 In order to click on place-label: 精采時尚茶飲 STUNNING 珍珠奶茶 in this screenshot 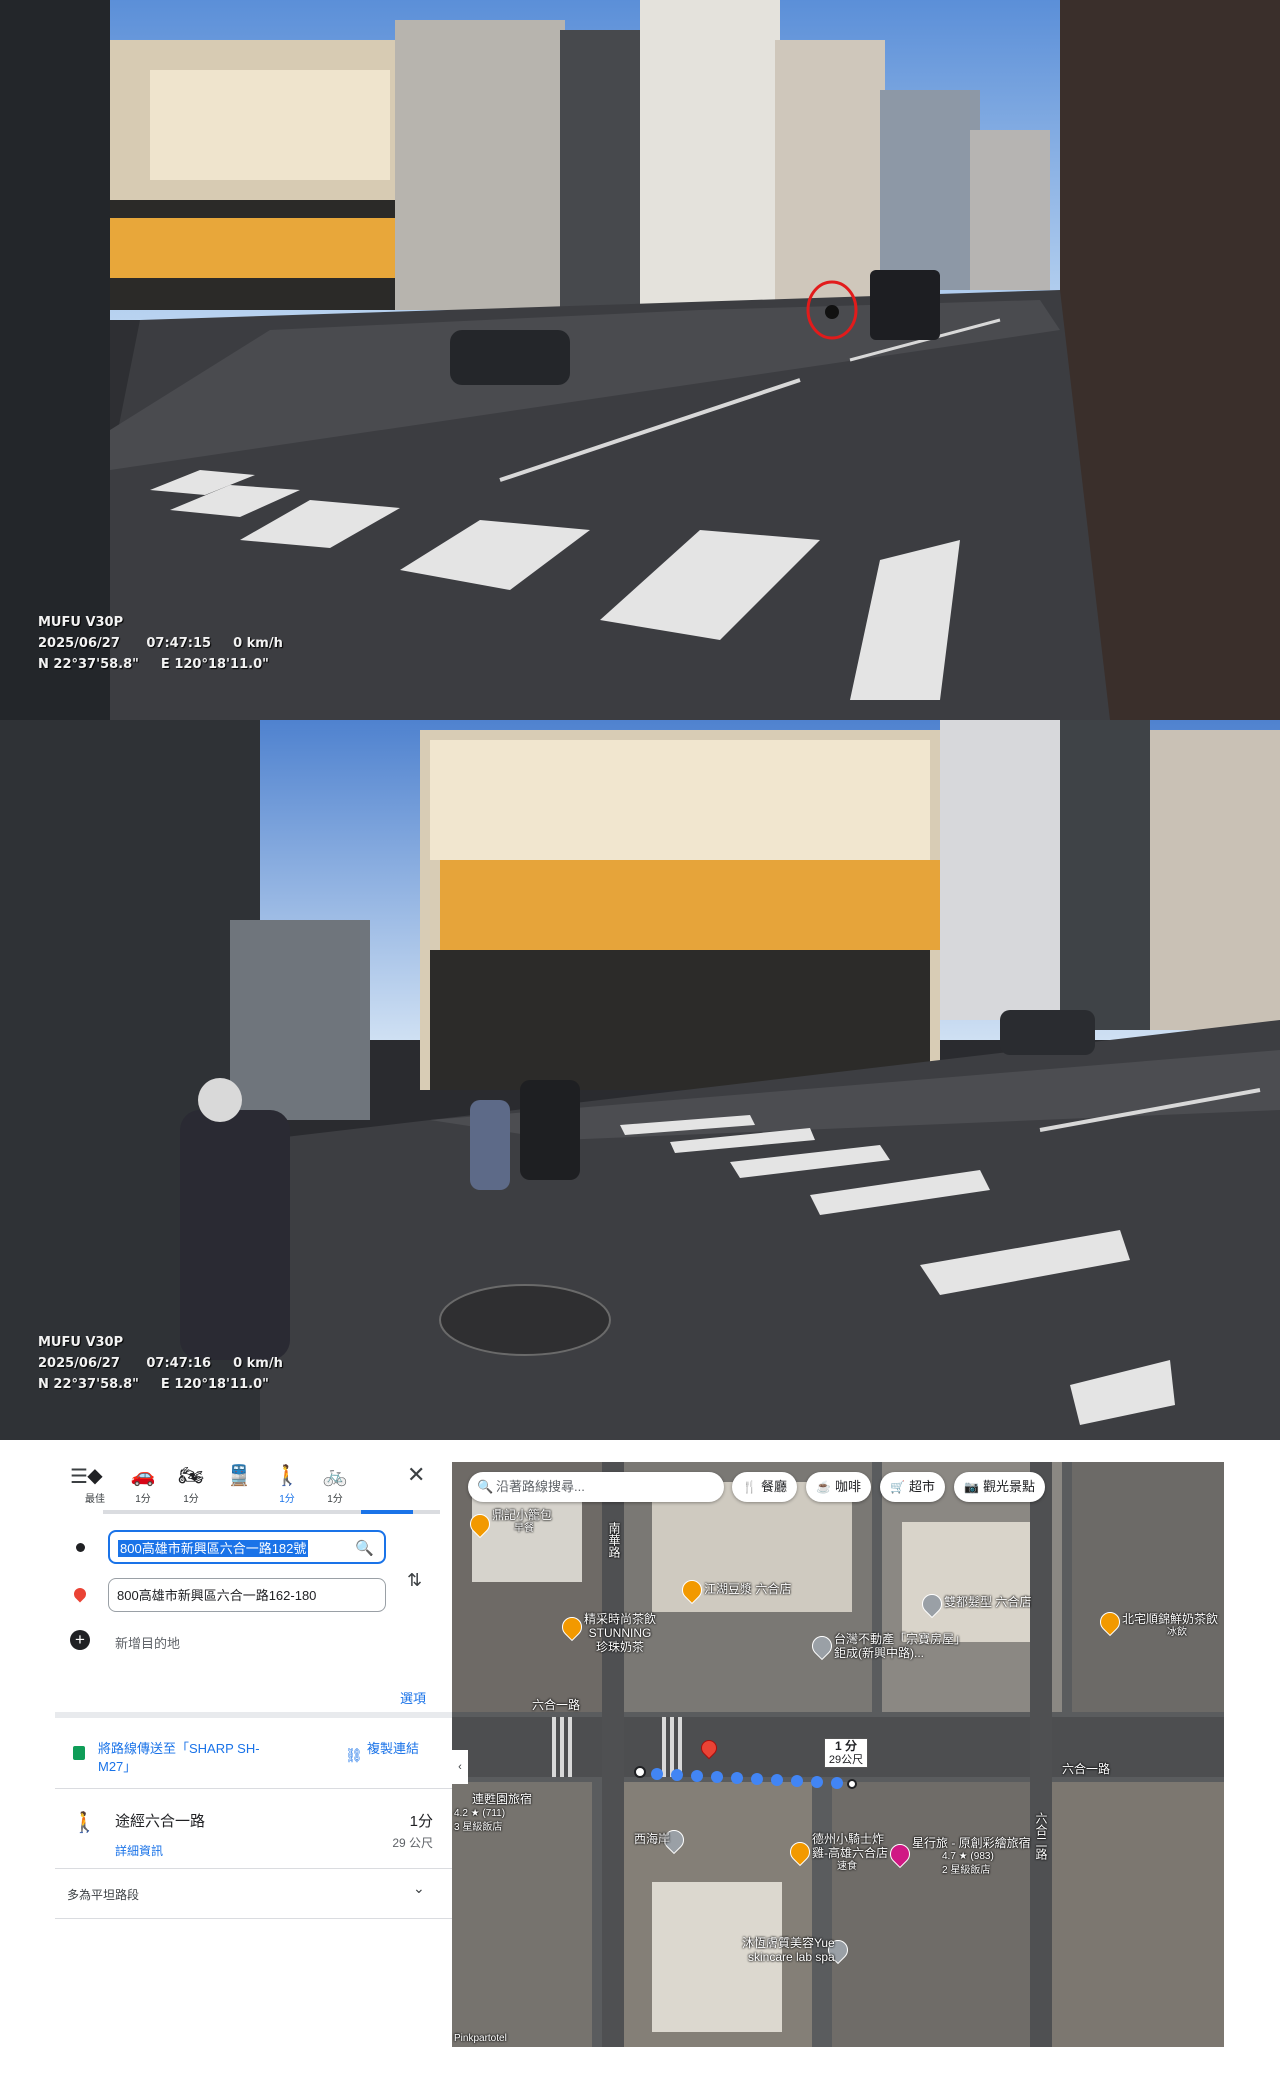, I will do `click(620, 1633)`.